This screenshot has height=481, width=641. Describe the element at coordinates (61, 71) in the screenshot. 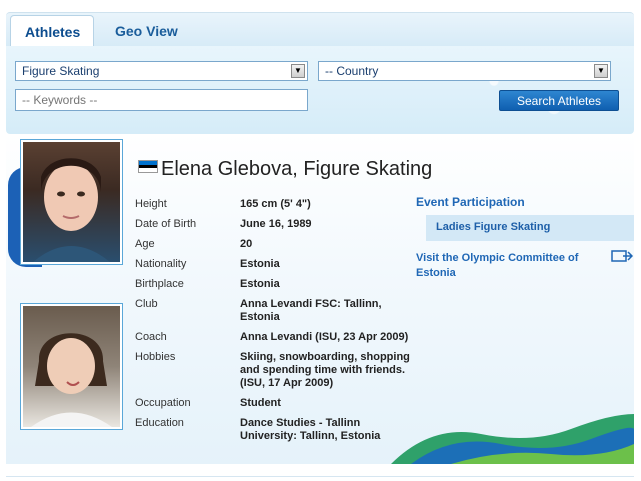

I see `sport-select-value: Figure Skating` at that location.